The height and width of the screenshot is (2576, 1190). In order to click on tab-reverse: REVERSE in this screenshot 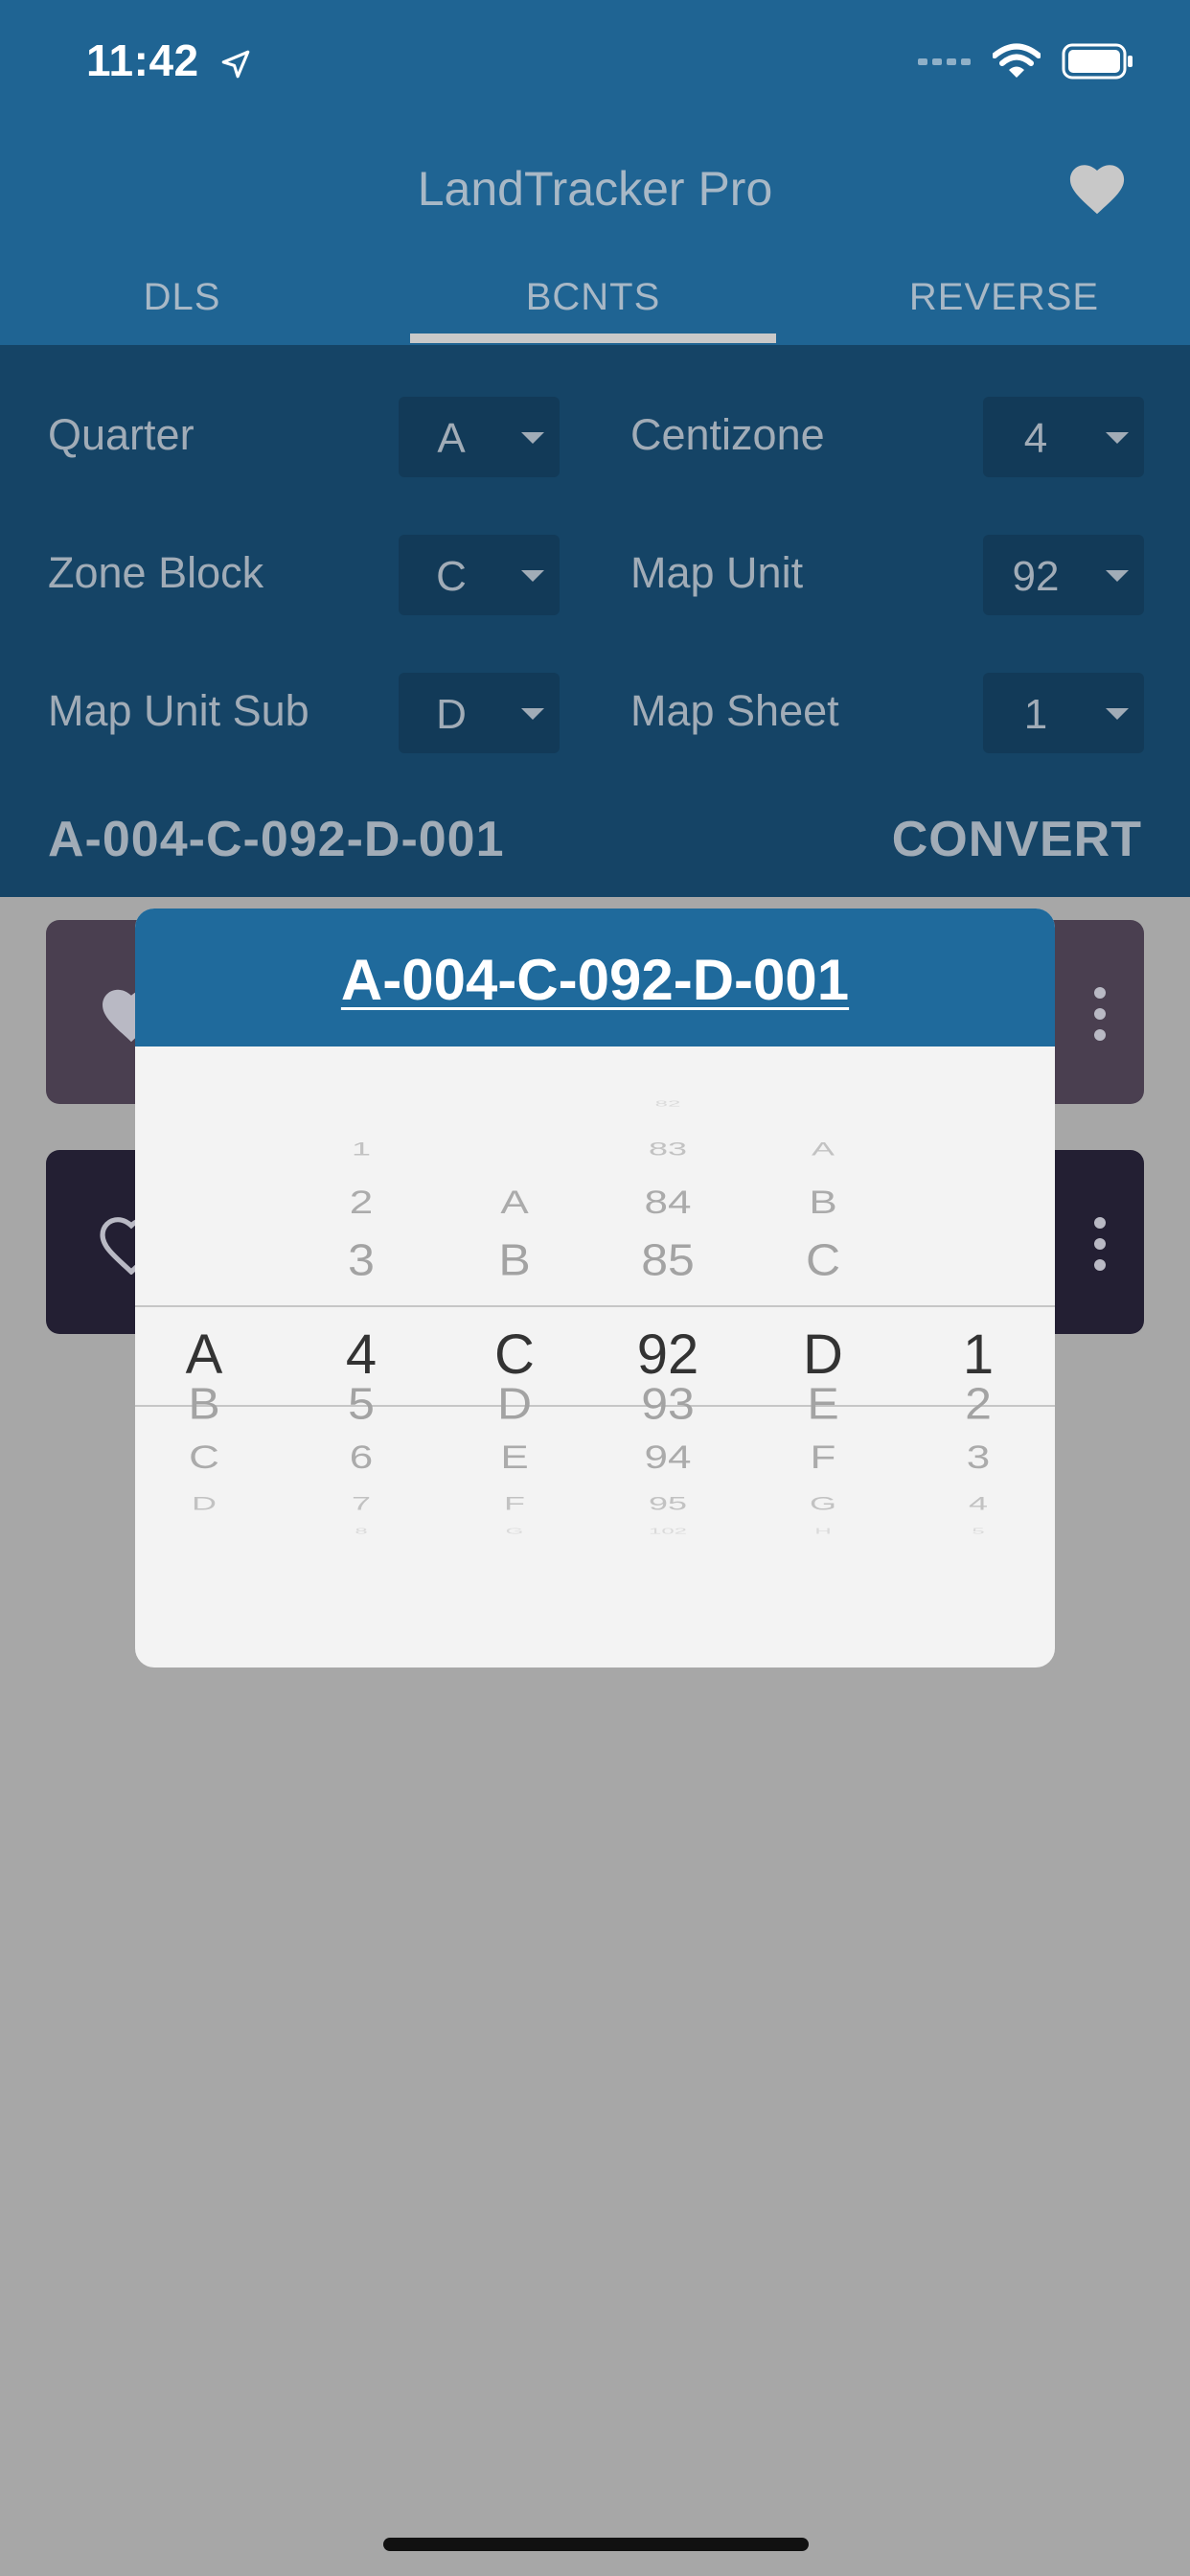, I will do `click(1004, 297)`.